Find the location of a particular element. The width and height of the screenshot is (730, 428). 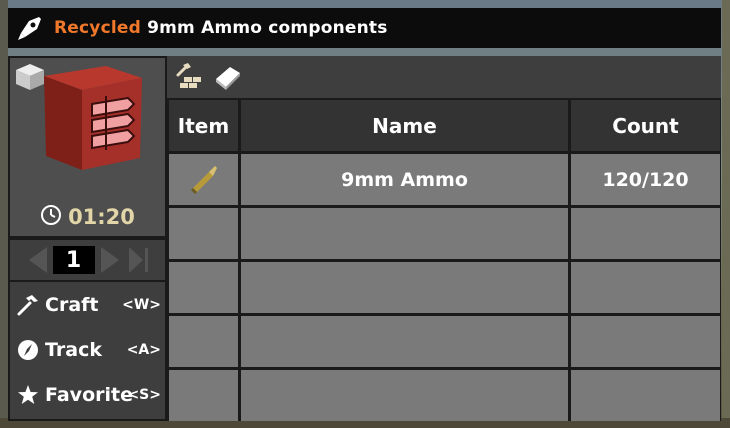

workbench-icon is located at coordinates (189, 77).